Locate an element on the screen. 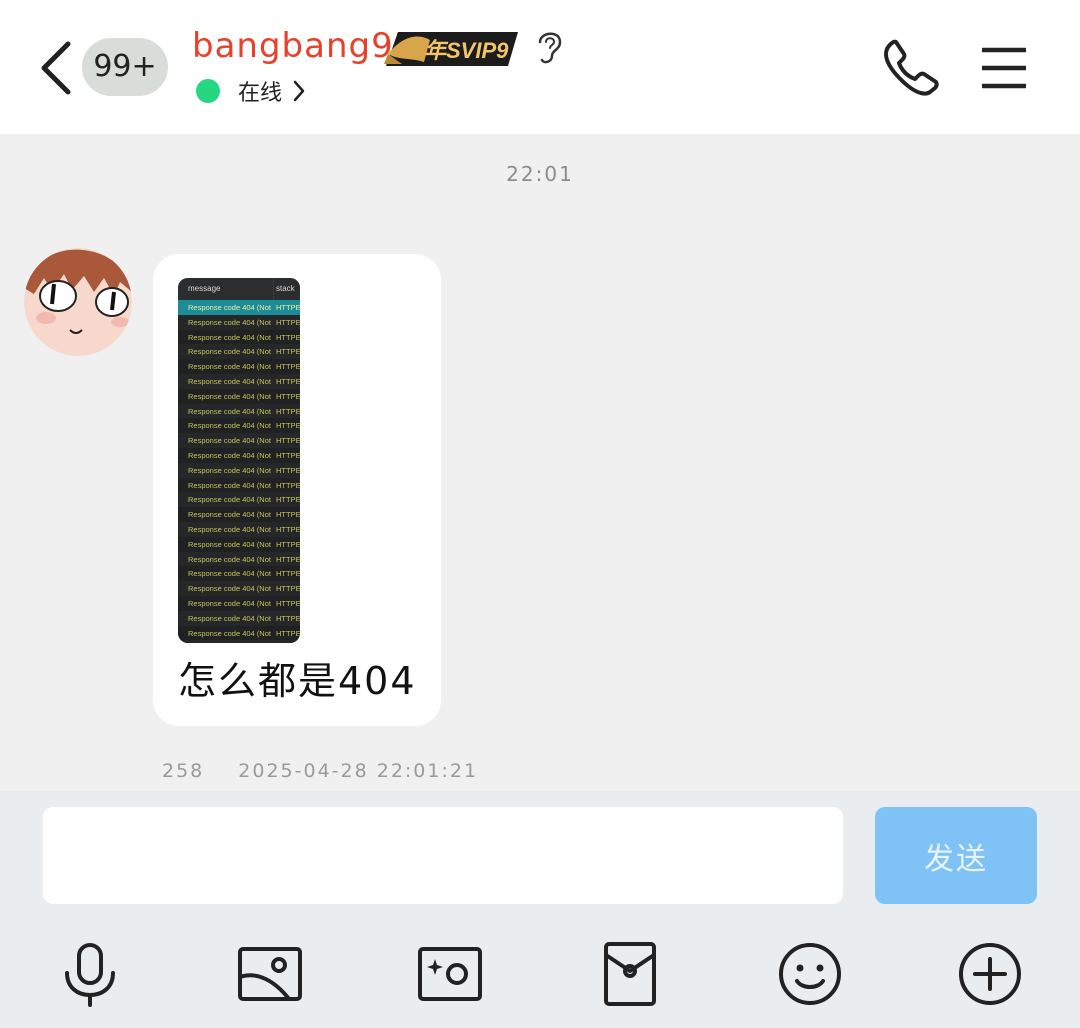  online-dot is located at coordinates (208, 91).